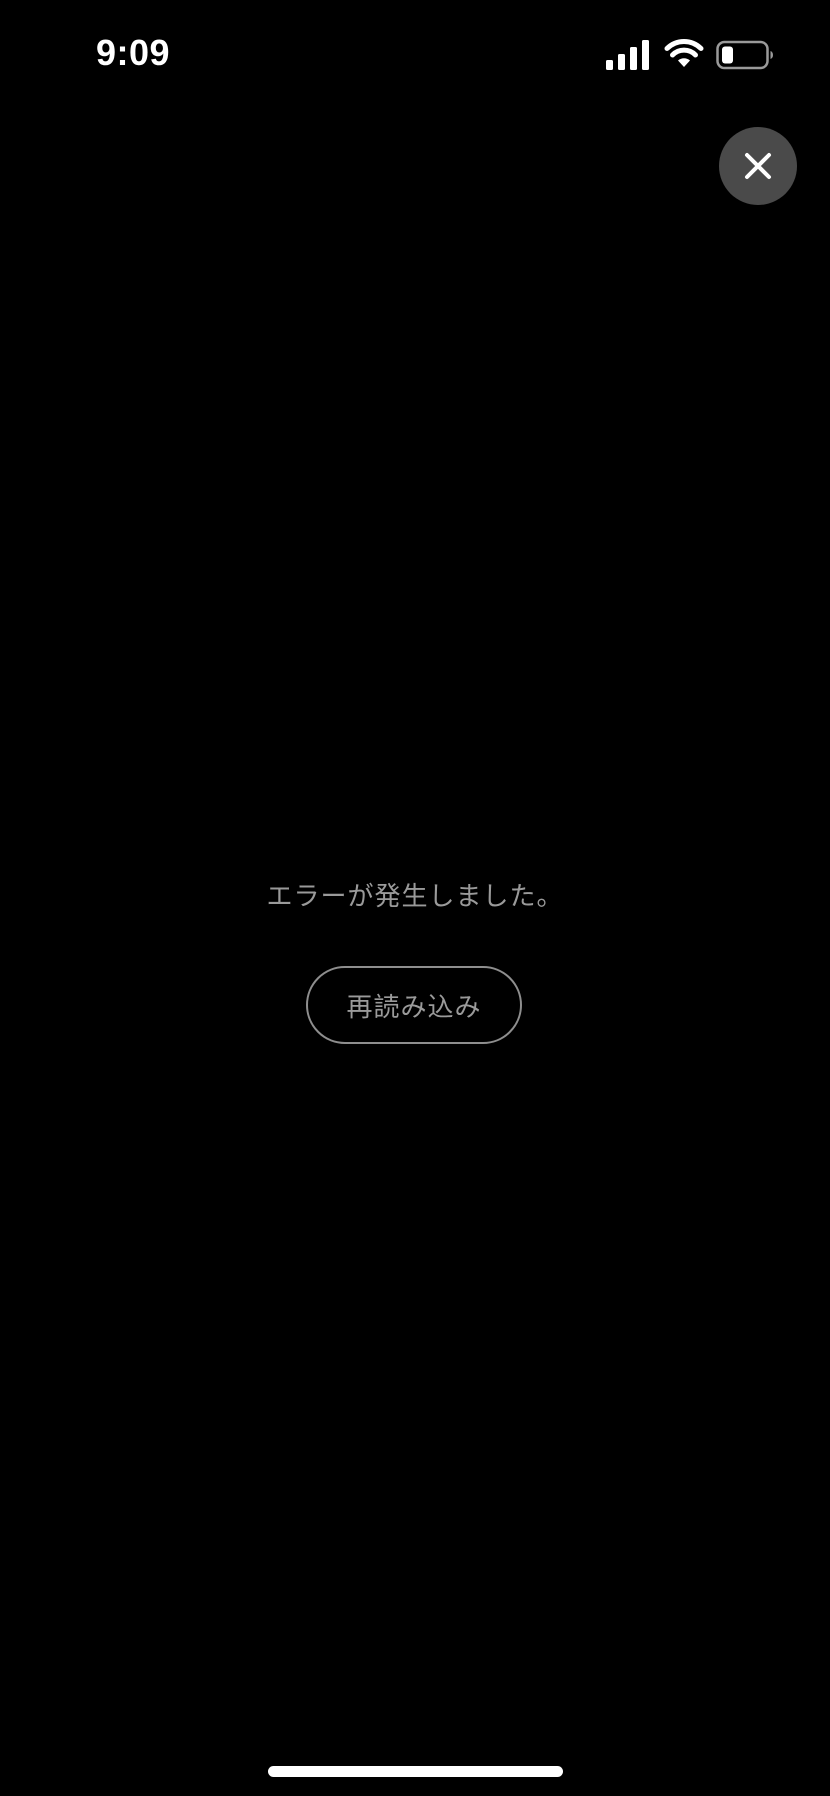 Image resolution: width=830 pixels, height=1796 pixels. I want to click on reload-button: 再読み込み, so click(414, 1005).